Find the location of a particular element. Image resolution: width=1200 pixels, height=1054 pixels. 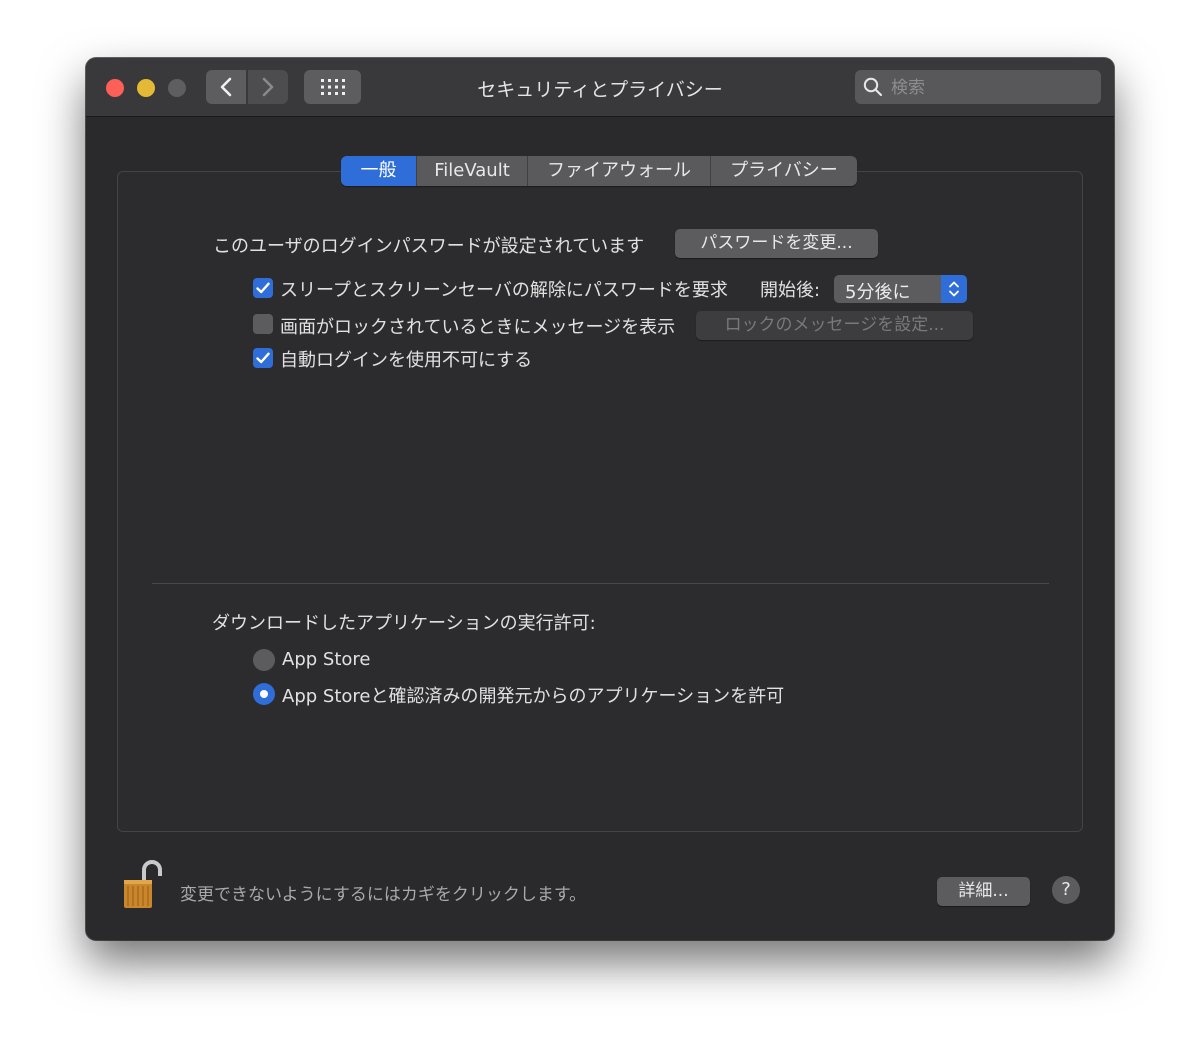

popup-arrows-icon is located at coordinates (954, 289).